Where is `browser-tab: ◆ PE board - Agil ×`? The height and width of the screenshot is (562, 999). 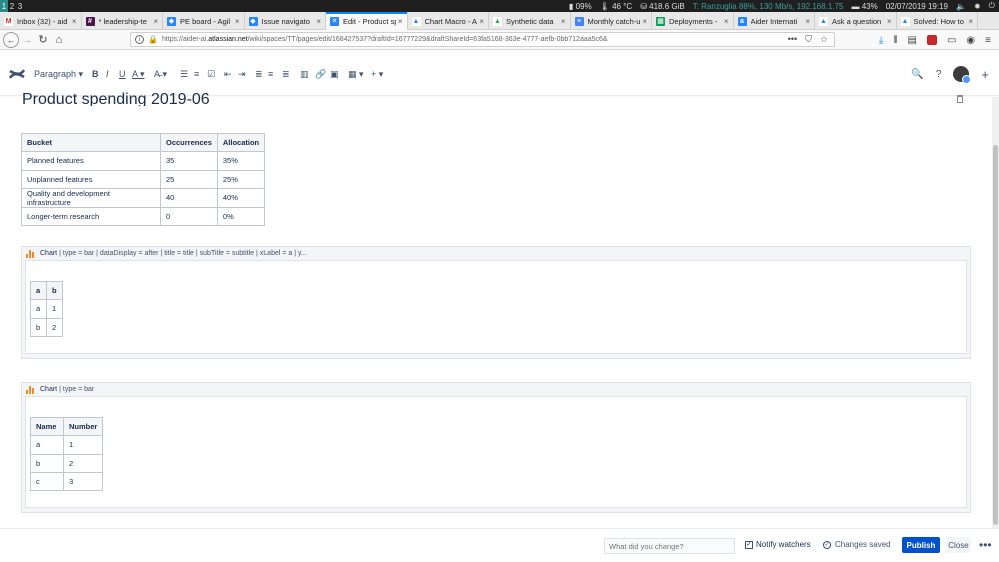 browser-tab: ◆ PE board - Agil × is located at coordinates (204, 21).